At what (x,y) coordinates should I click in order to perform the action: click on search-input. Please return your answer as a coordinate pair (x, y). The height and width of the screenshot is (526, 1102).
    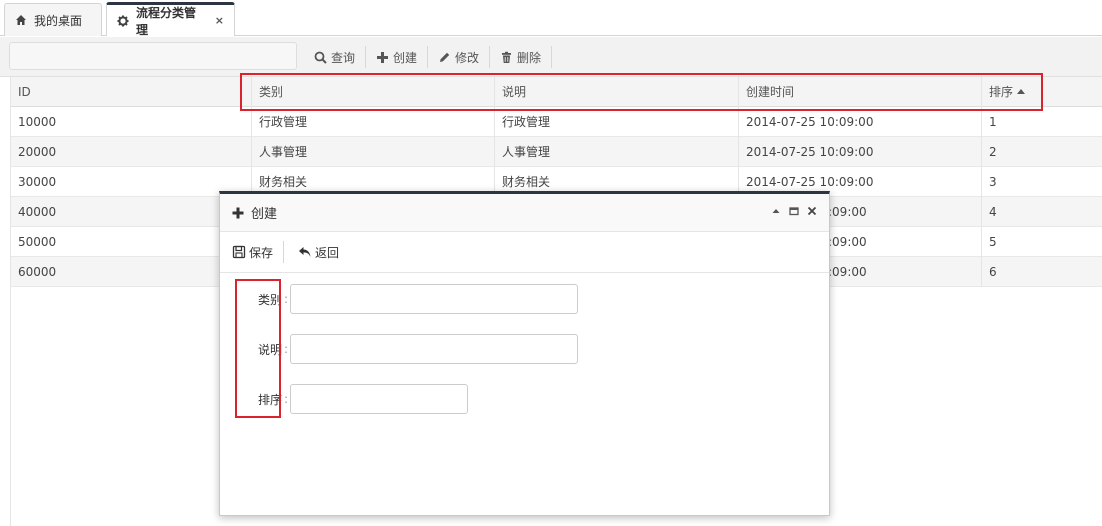
    Looking at the image, I should click on (153, 56).